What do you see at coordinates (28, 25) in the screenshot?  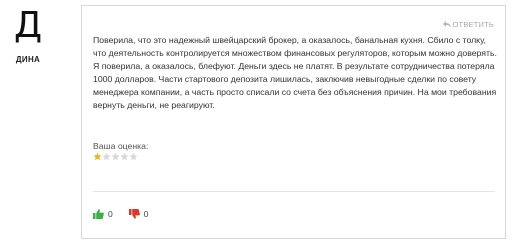 I see `avatar: Д` at bounding box center [28, 25].